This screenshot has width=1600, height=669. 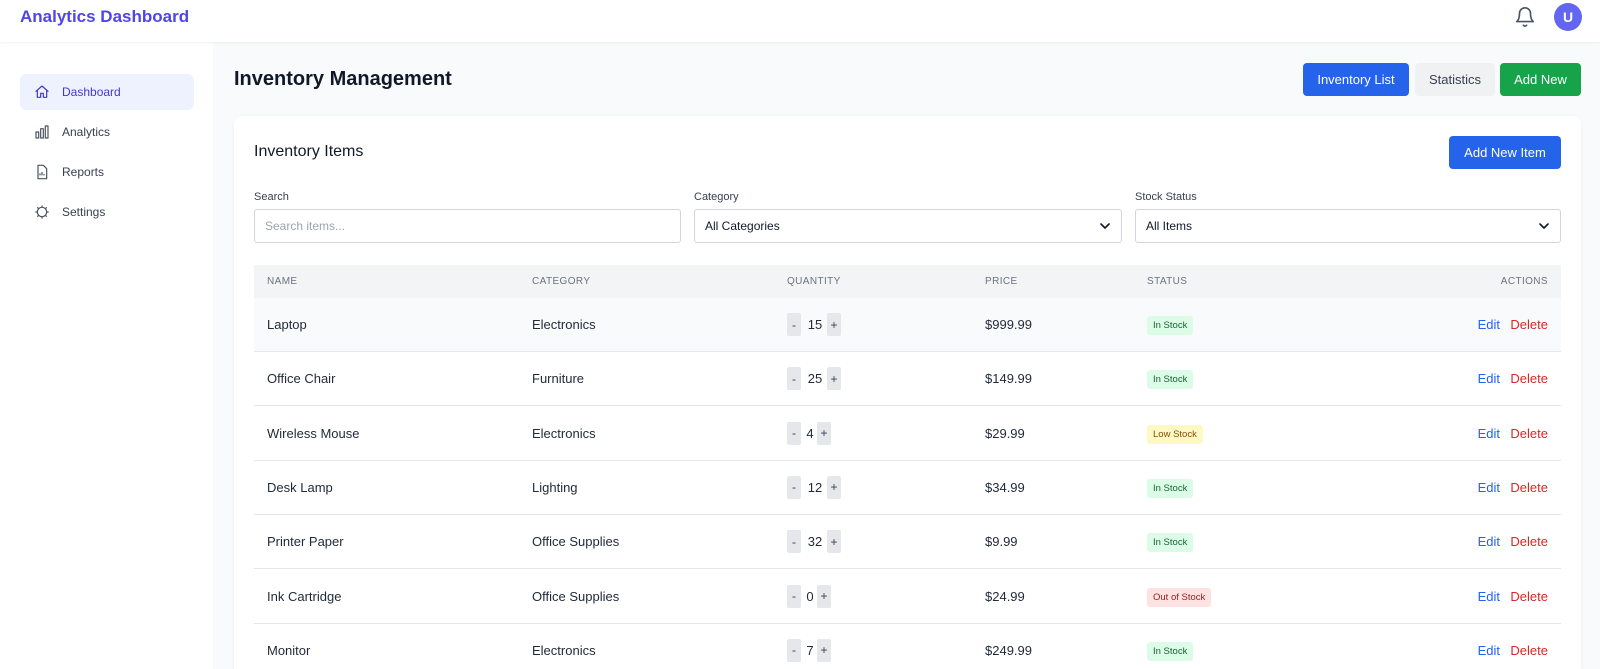 I want to click on sidebar-item-settings: Settings, so click(x=107, y=212).